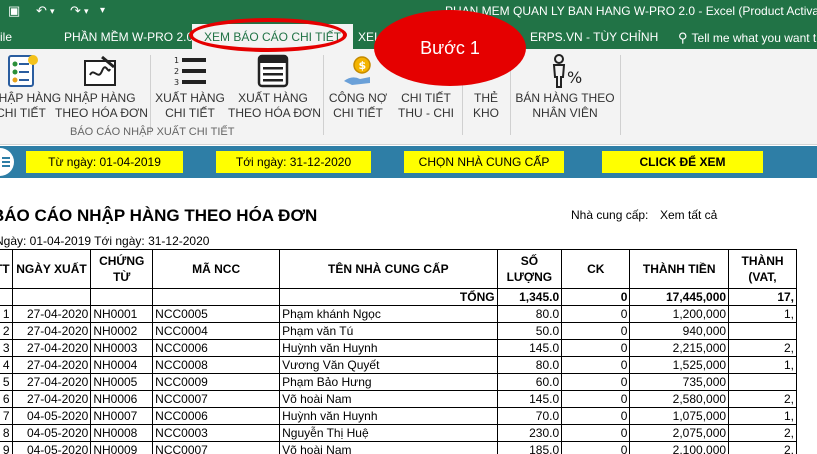  I want to click on to-date-button: Tới ngày: 31-12-2020, so click(293, 162).